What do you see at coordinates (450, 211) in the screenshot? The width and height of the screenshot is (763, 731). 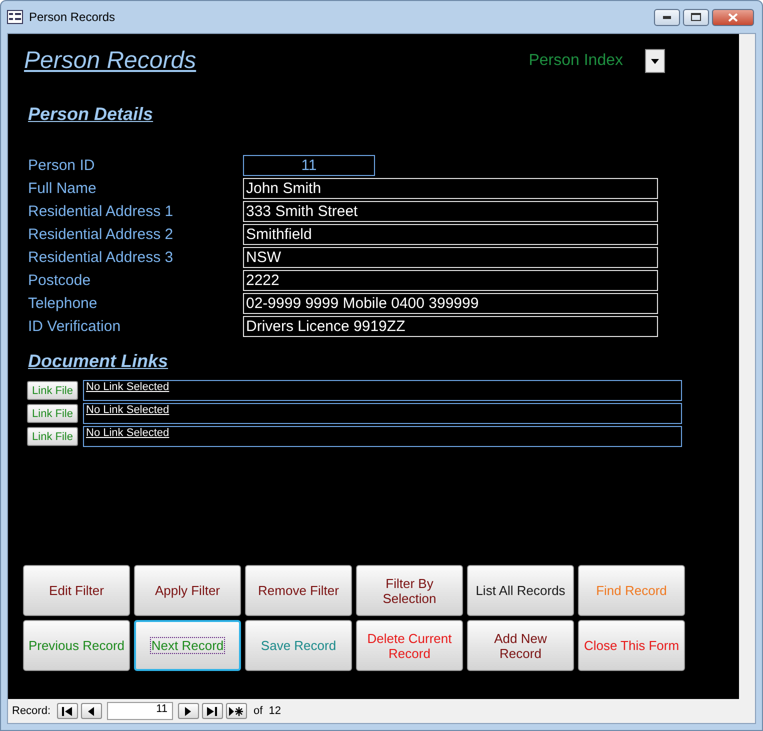 I see `input-field: 333 Smith Street` at bounding box center [450, 211].